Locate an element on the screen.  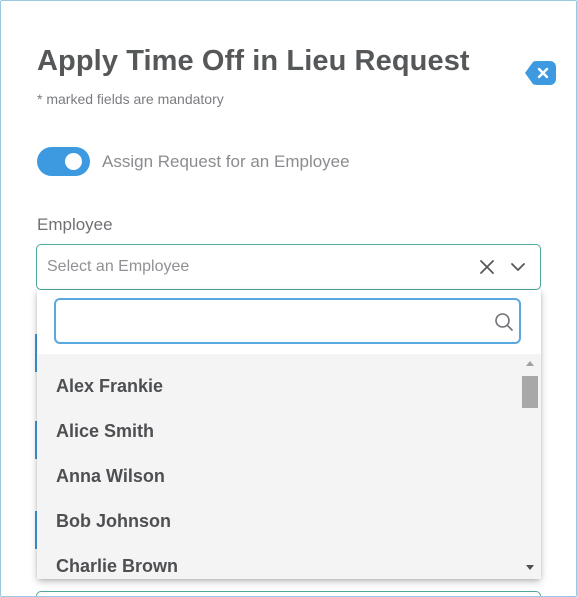
clear-icon is located at coordinates (487, 267).